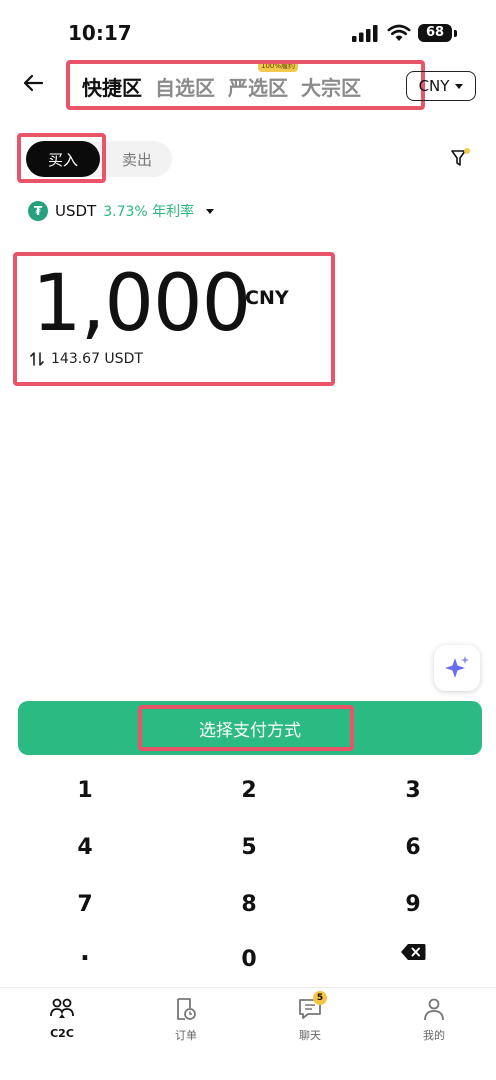 The width and height of the screenshot is (496, 1080). What do you see at coordinates (185, 86) in the screenshot?
I see `tab-custom-zone: 自选区` at bounding box center [185, 86].